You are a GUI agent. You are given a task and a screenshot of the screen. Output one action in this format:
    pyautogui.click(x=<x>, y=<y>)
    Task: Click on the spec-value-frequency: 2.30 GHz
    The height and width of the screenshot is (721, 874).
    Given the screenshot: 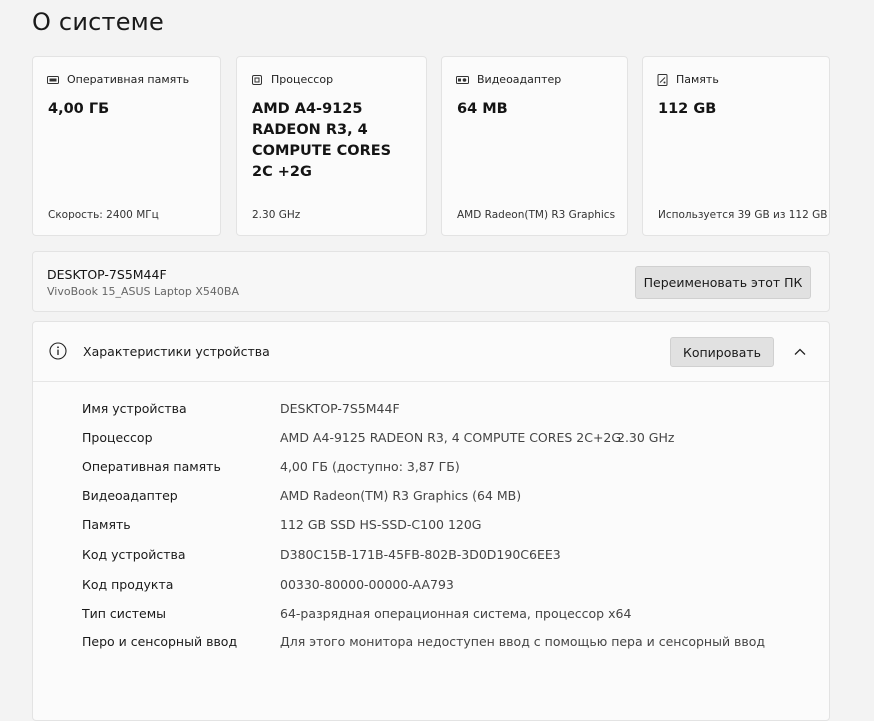 What is the action you would take?
    pyautogui.click(x=646, y=437)
    